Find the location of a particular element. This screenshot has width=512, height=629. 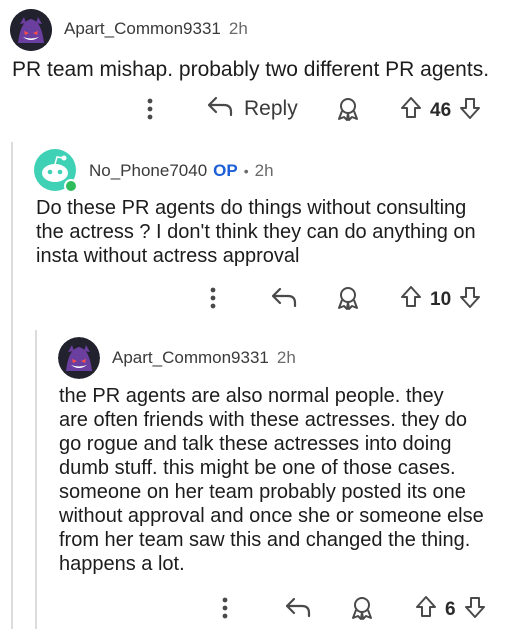

comment-line: insta without actress approval is located at coordinates (168, 256).